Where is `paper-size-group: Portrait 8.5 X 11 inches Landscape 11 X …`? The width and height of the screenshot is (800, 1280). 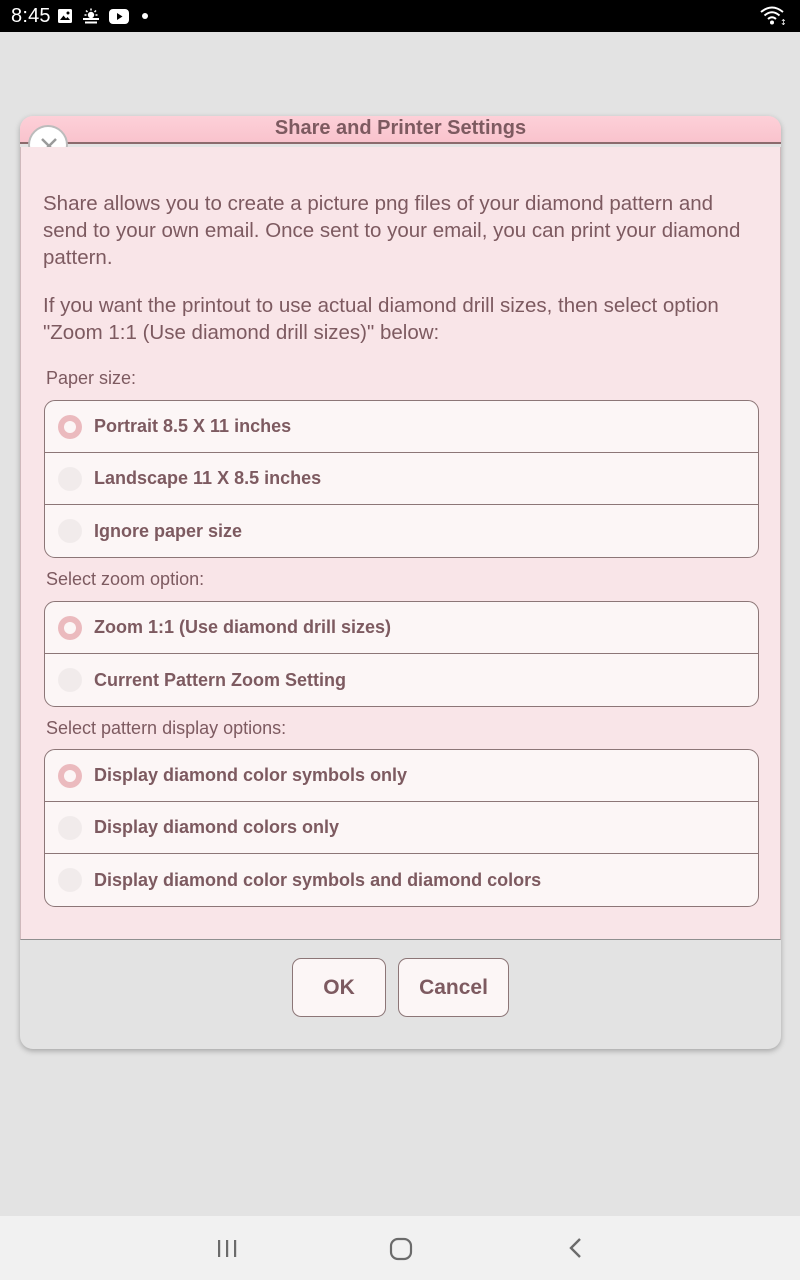 paper-size-group: Portrait 8.5 X 11 inches Landscape 11 X … is located at coordinates (401, 479).